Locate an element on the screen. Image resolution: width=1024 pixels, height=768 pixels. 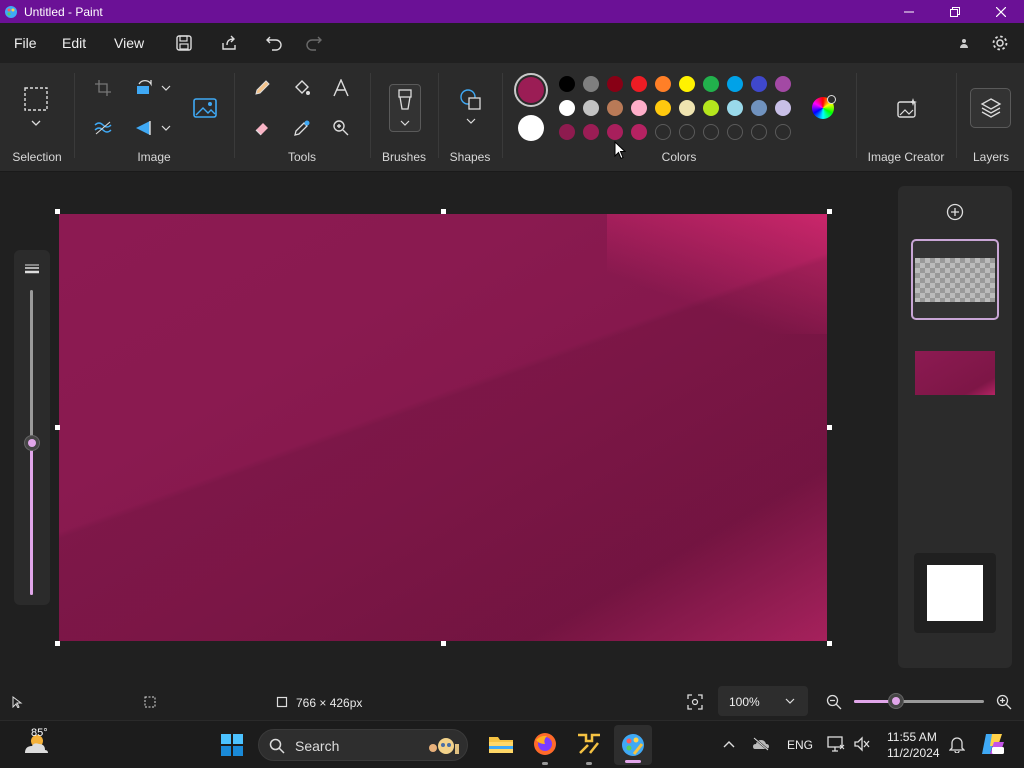
zoom-out-button is located at coordinates (834, 702).